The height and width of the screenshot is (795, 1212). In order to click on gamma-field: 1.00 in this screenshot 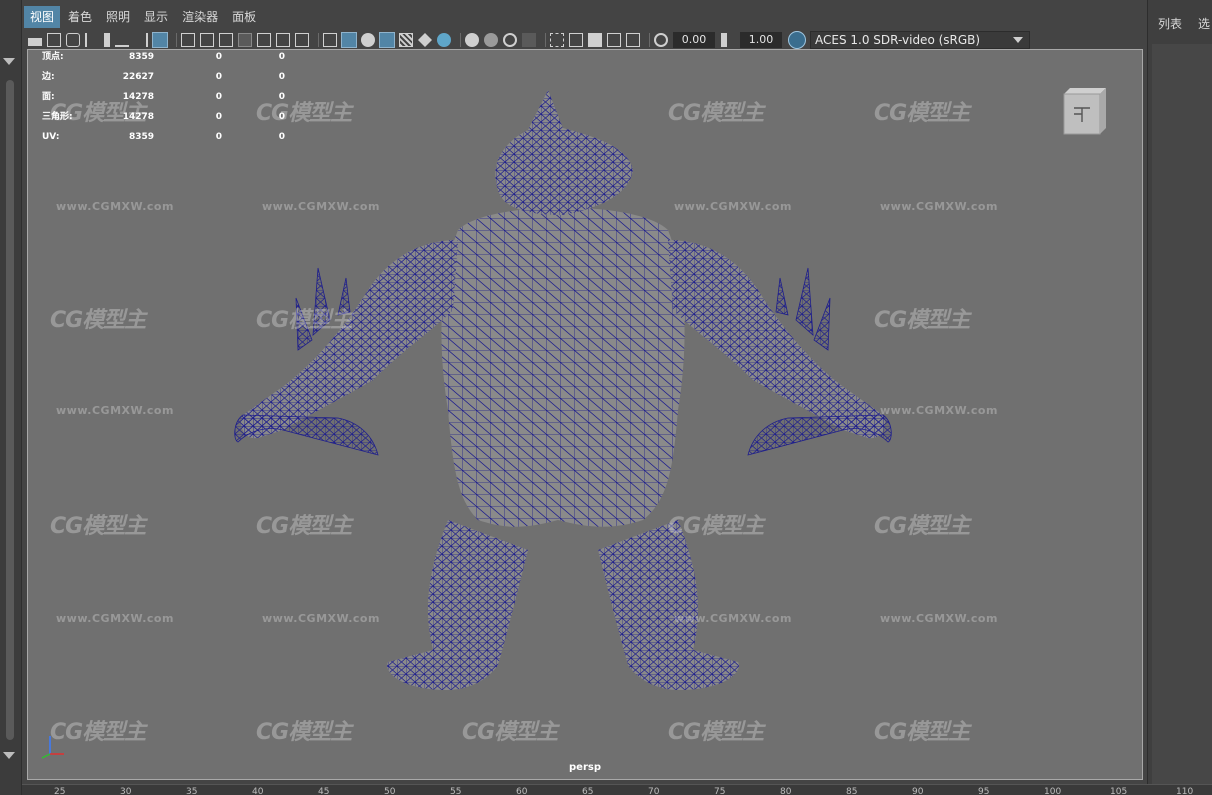, I will do `click(761, 40)`.